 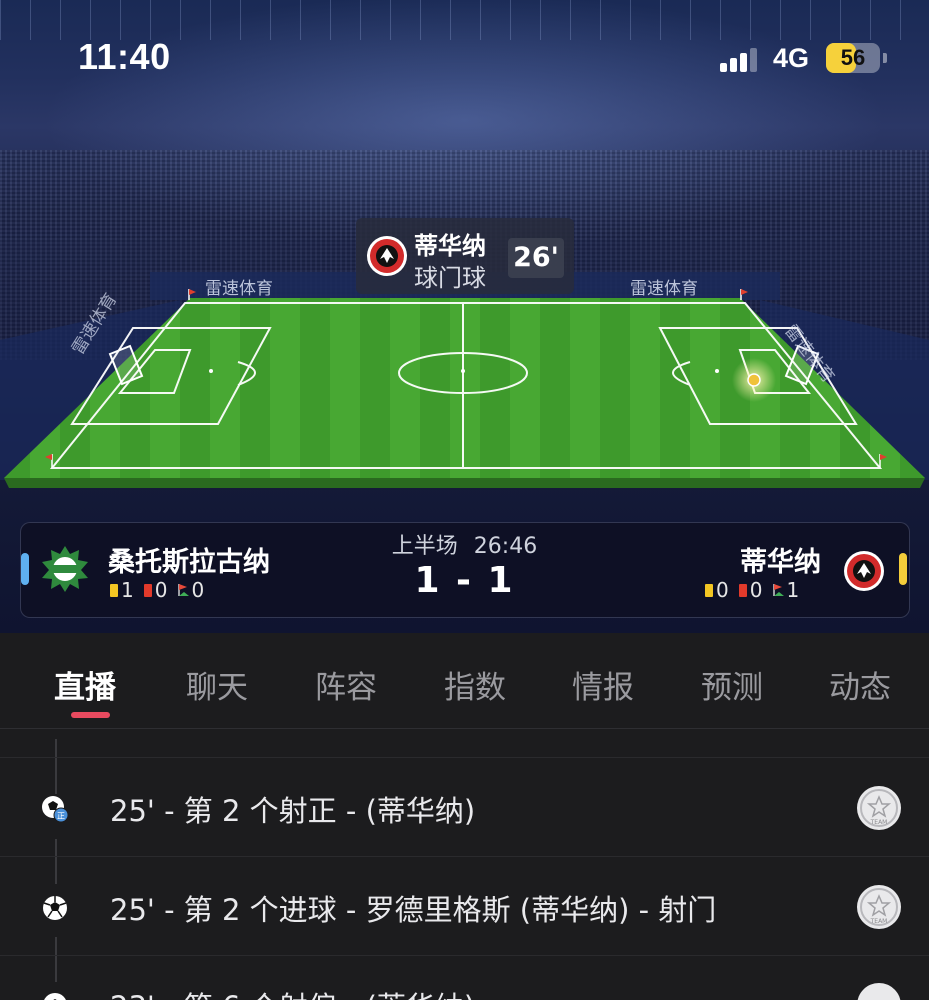 I want to click on event-team: 蒂华纳, so click(x=450, y=246).